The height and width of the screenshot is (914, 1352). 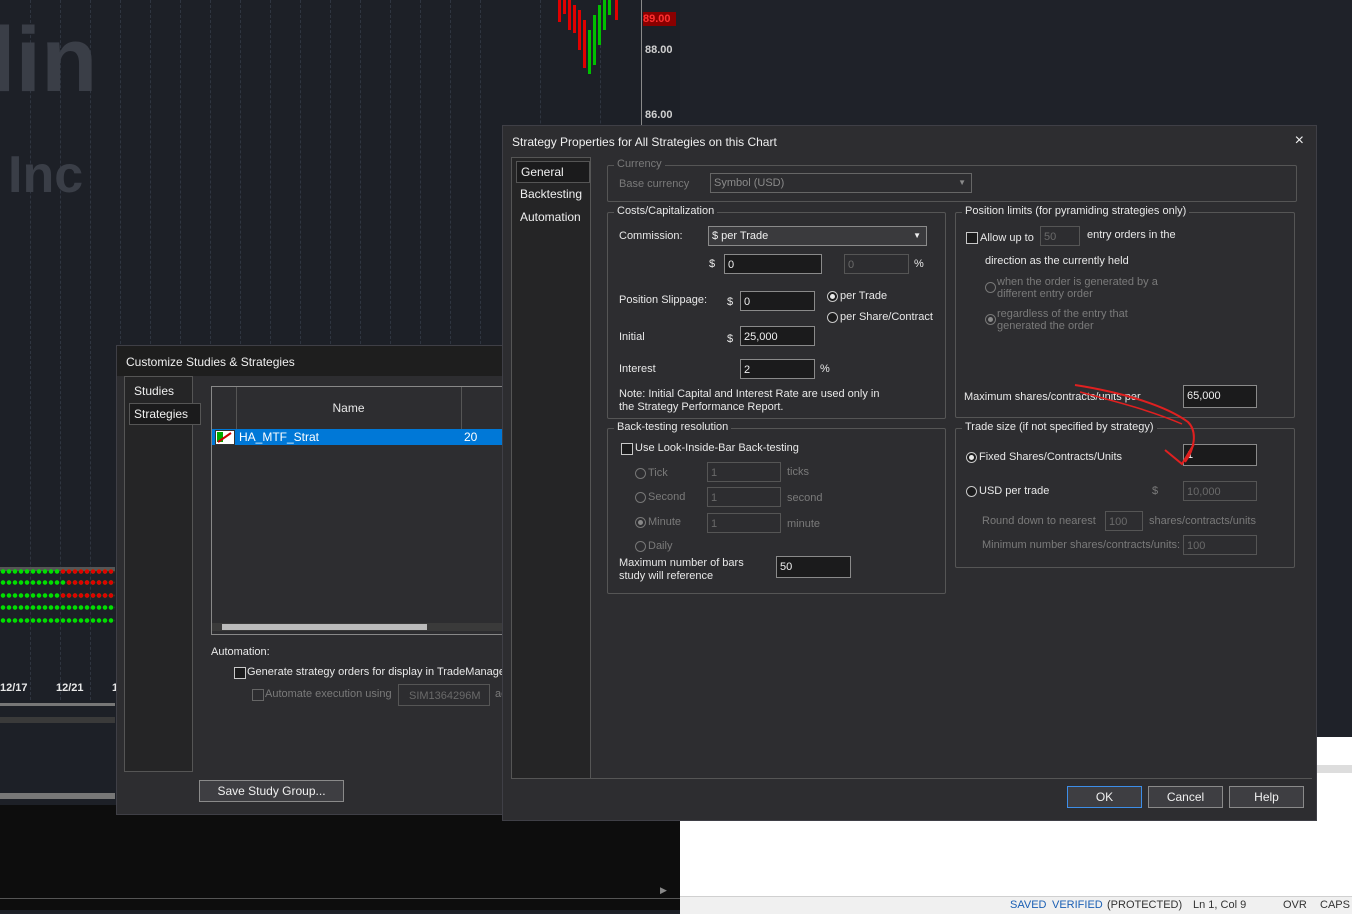 What do you see at coordinates (365, 627) in the screenshot?
I see `horizontal-scrollbar` at bounding box center [365, 627].